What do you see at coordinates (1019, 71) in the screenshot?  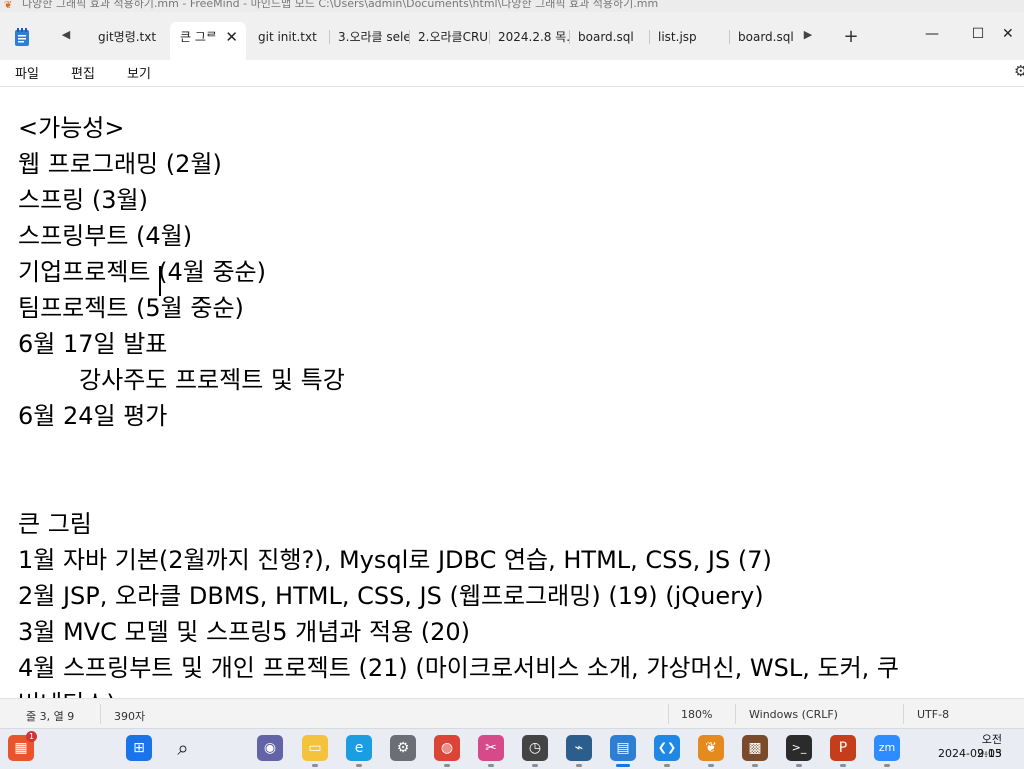 I see `settings-gear-icon: ⚙` at bounding box center [1019, 71].